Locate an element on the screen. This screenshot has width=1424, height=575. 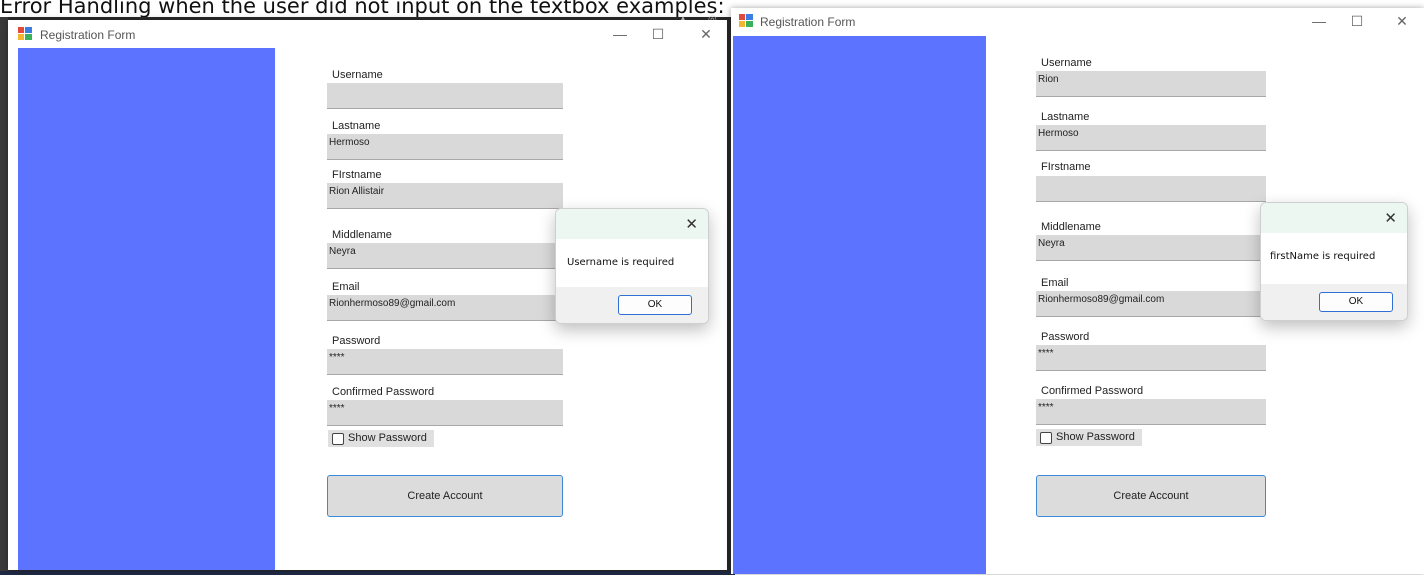
firstname-textbox is located at coordinates (1151, 189).